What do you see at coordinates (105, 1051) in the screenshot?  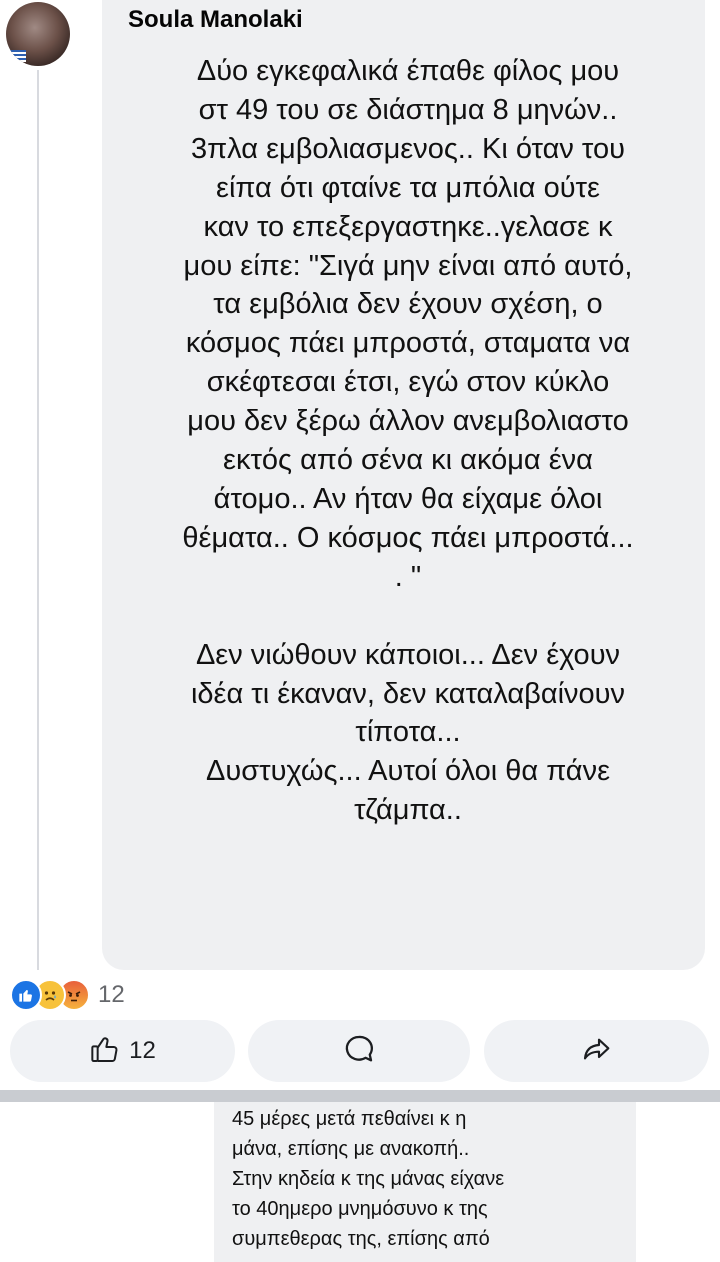 I see `thumbs-up-icon` at bounding box center [105, 1051].